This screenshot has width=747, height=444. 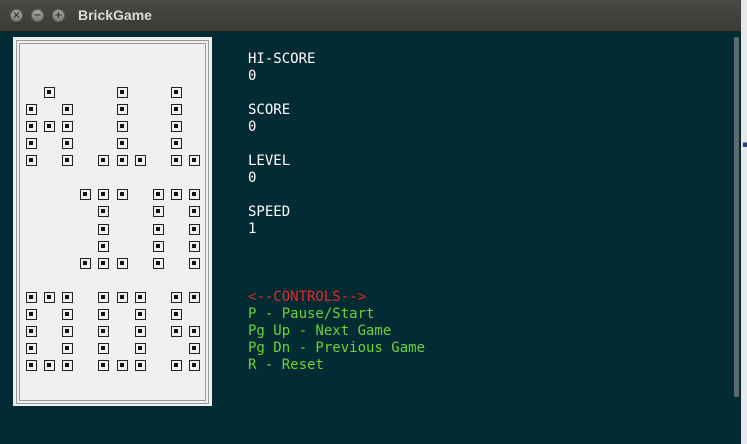 What do you see at coordinates (58, 15) in the screenshot?
I see `maximize-icon: +` at bounding box center [58, 15].